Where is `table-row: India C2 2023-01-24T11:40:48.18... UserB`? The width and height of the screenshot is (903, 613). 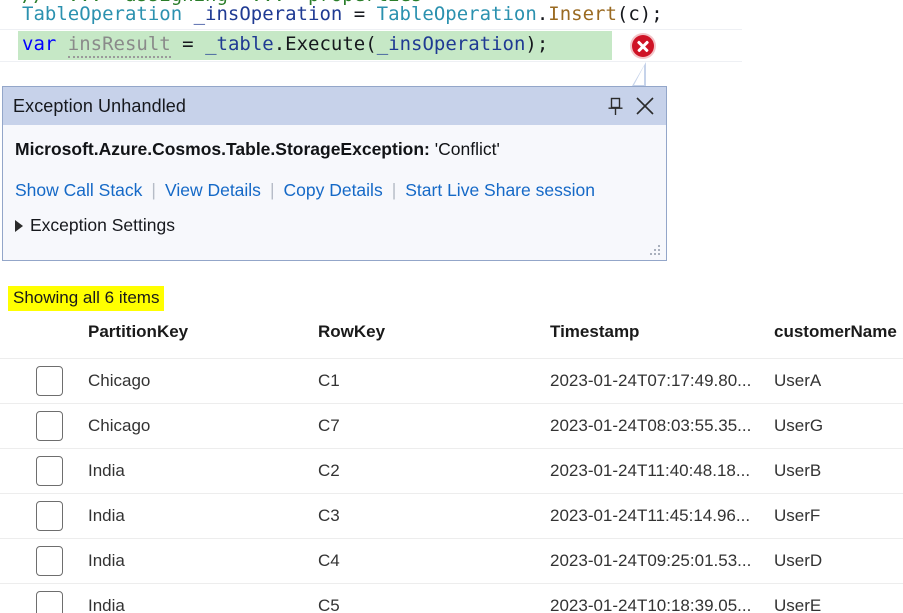 table-row: India C2 2023-01-24T11:40:48.18... UserB is located at coordinates (451, 471).